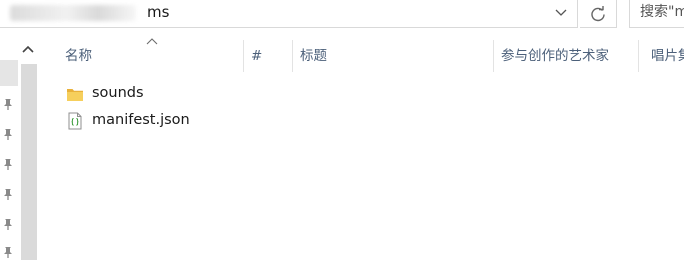 The image size is (684, 260). I want to click on search-input: 搜索"m, so click(656, 14).